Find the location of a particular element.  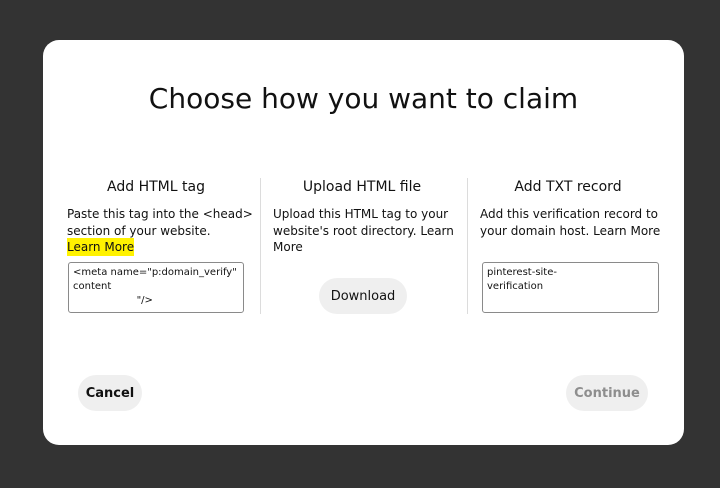

option-heading: Add HTML tag is located at coordinates (156, 187).